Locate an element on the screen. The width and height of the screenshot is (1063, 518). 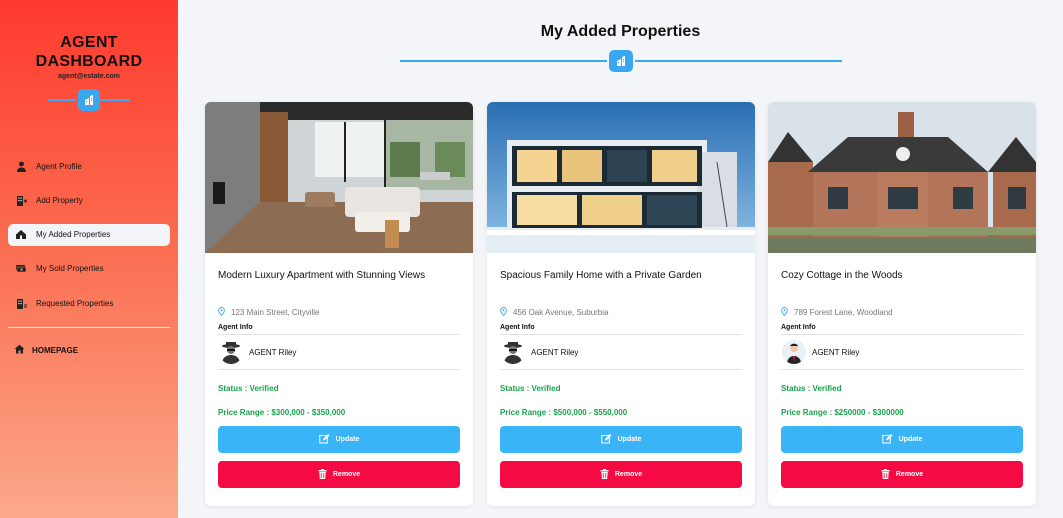
sidebar-item-requested-properties: Requested Properties is located at coordinates (89, 303).